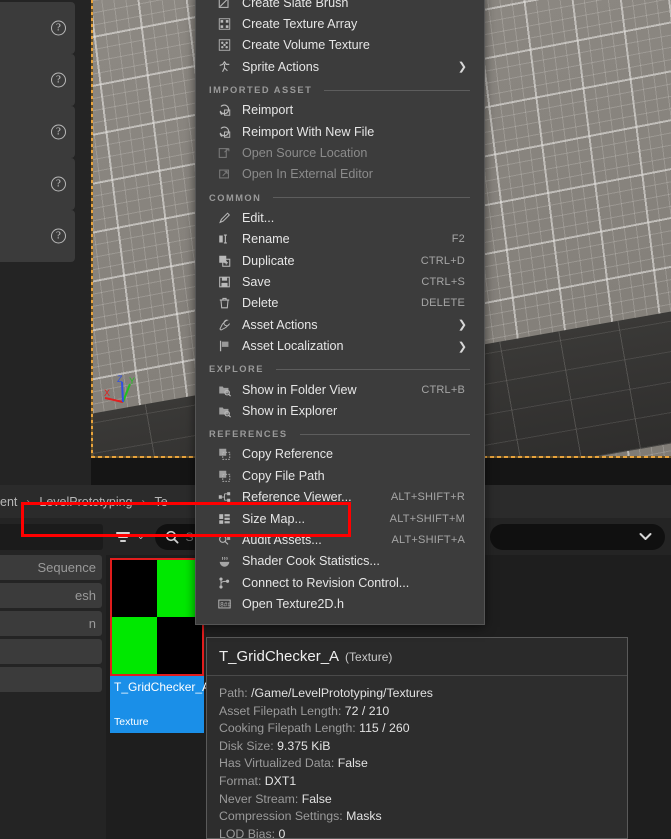 The width and height of the screenshot is (671, 839). What do you see at coordinates (161, 502) in the screenshot?
I see `breadcrumb-item: Te` at bounding box center [161, 502].